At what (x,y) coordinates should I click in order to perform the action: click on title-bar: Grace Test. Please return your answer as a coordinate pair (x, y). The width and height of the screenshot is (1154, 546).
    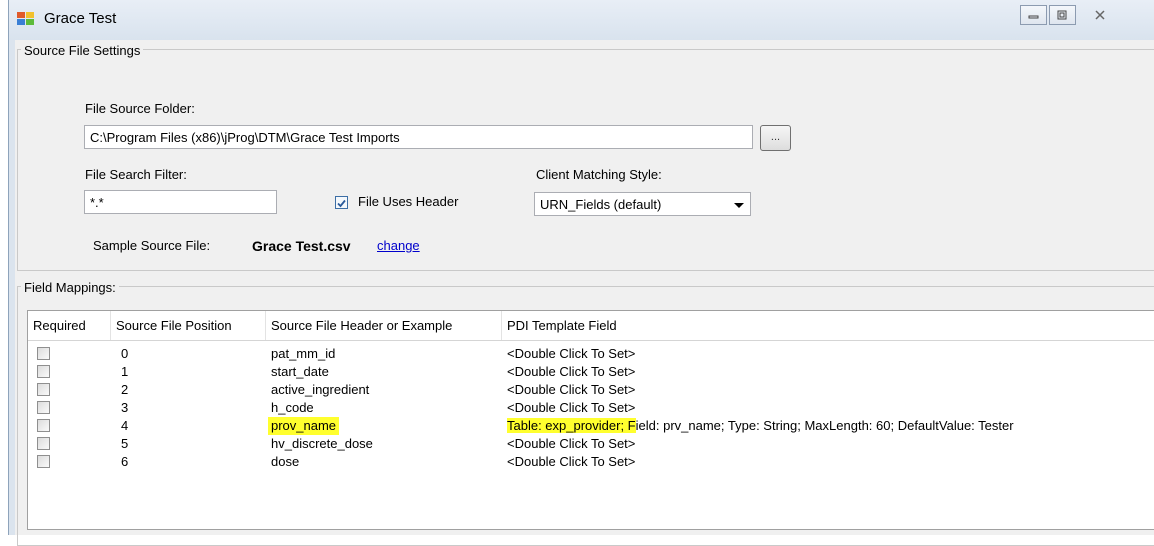
    Looking at the image, I should click on (581, 20).